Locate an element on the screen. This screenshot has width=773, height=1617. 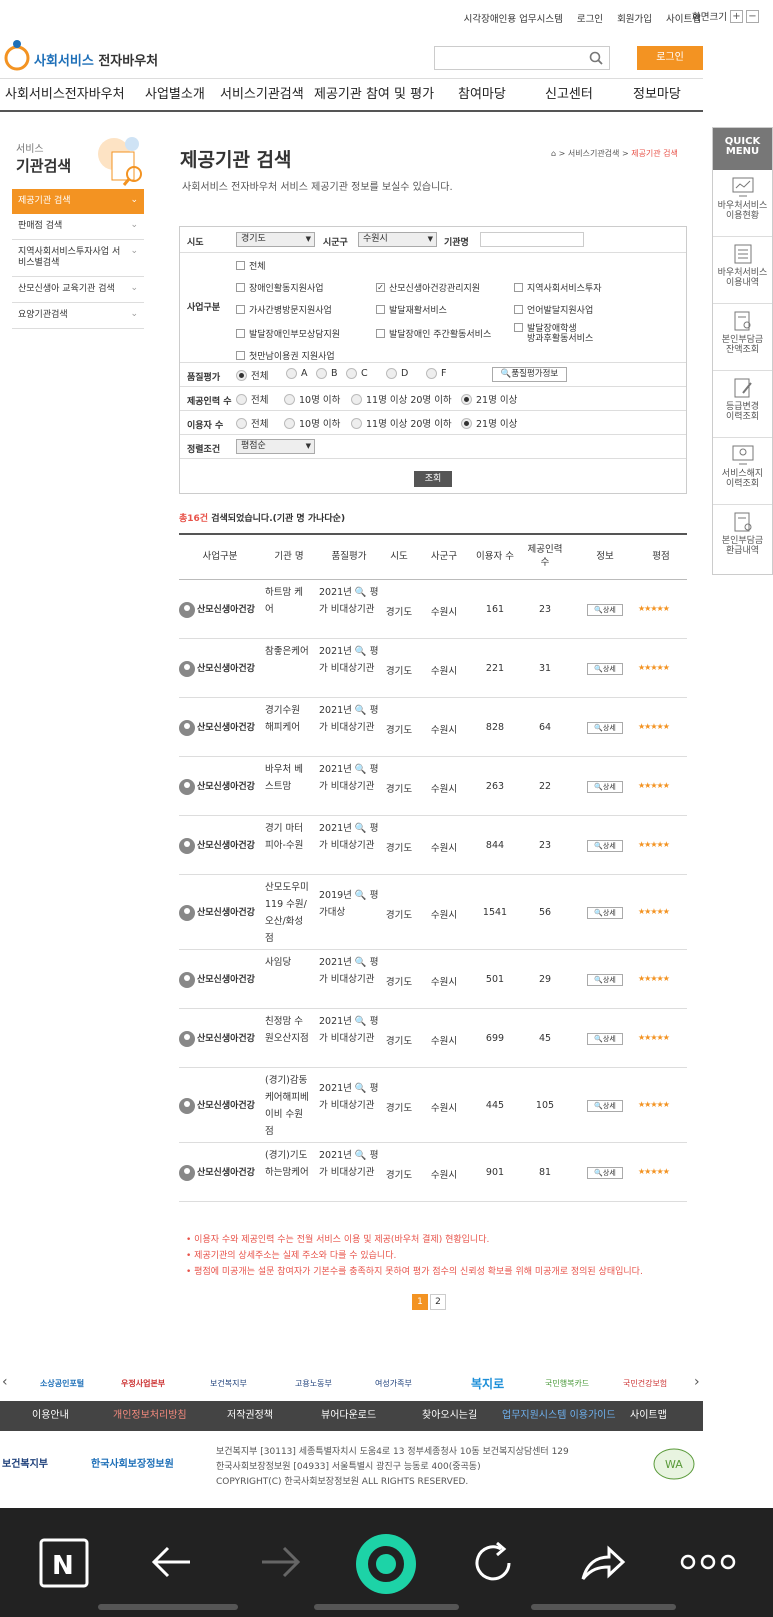
quick-item-grade-change: 등급변경 이력조회 is located at coordinates (742, 404).